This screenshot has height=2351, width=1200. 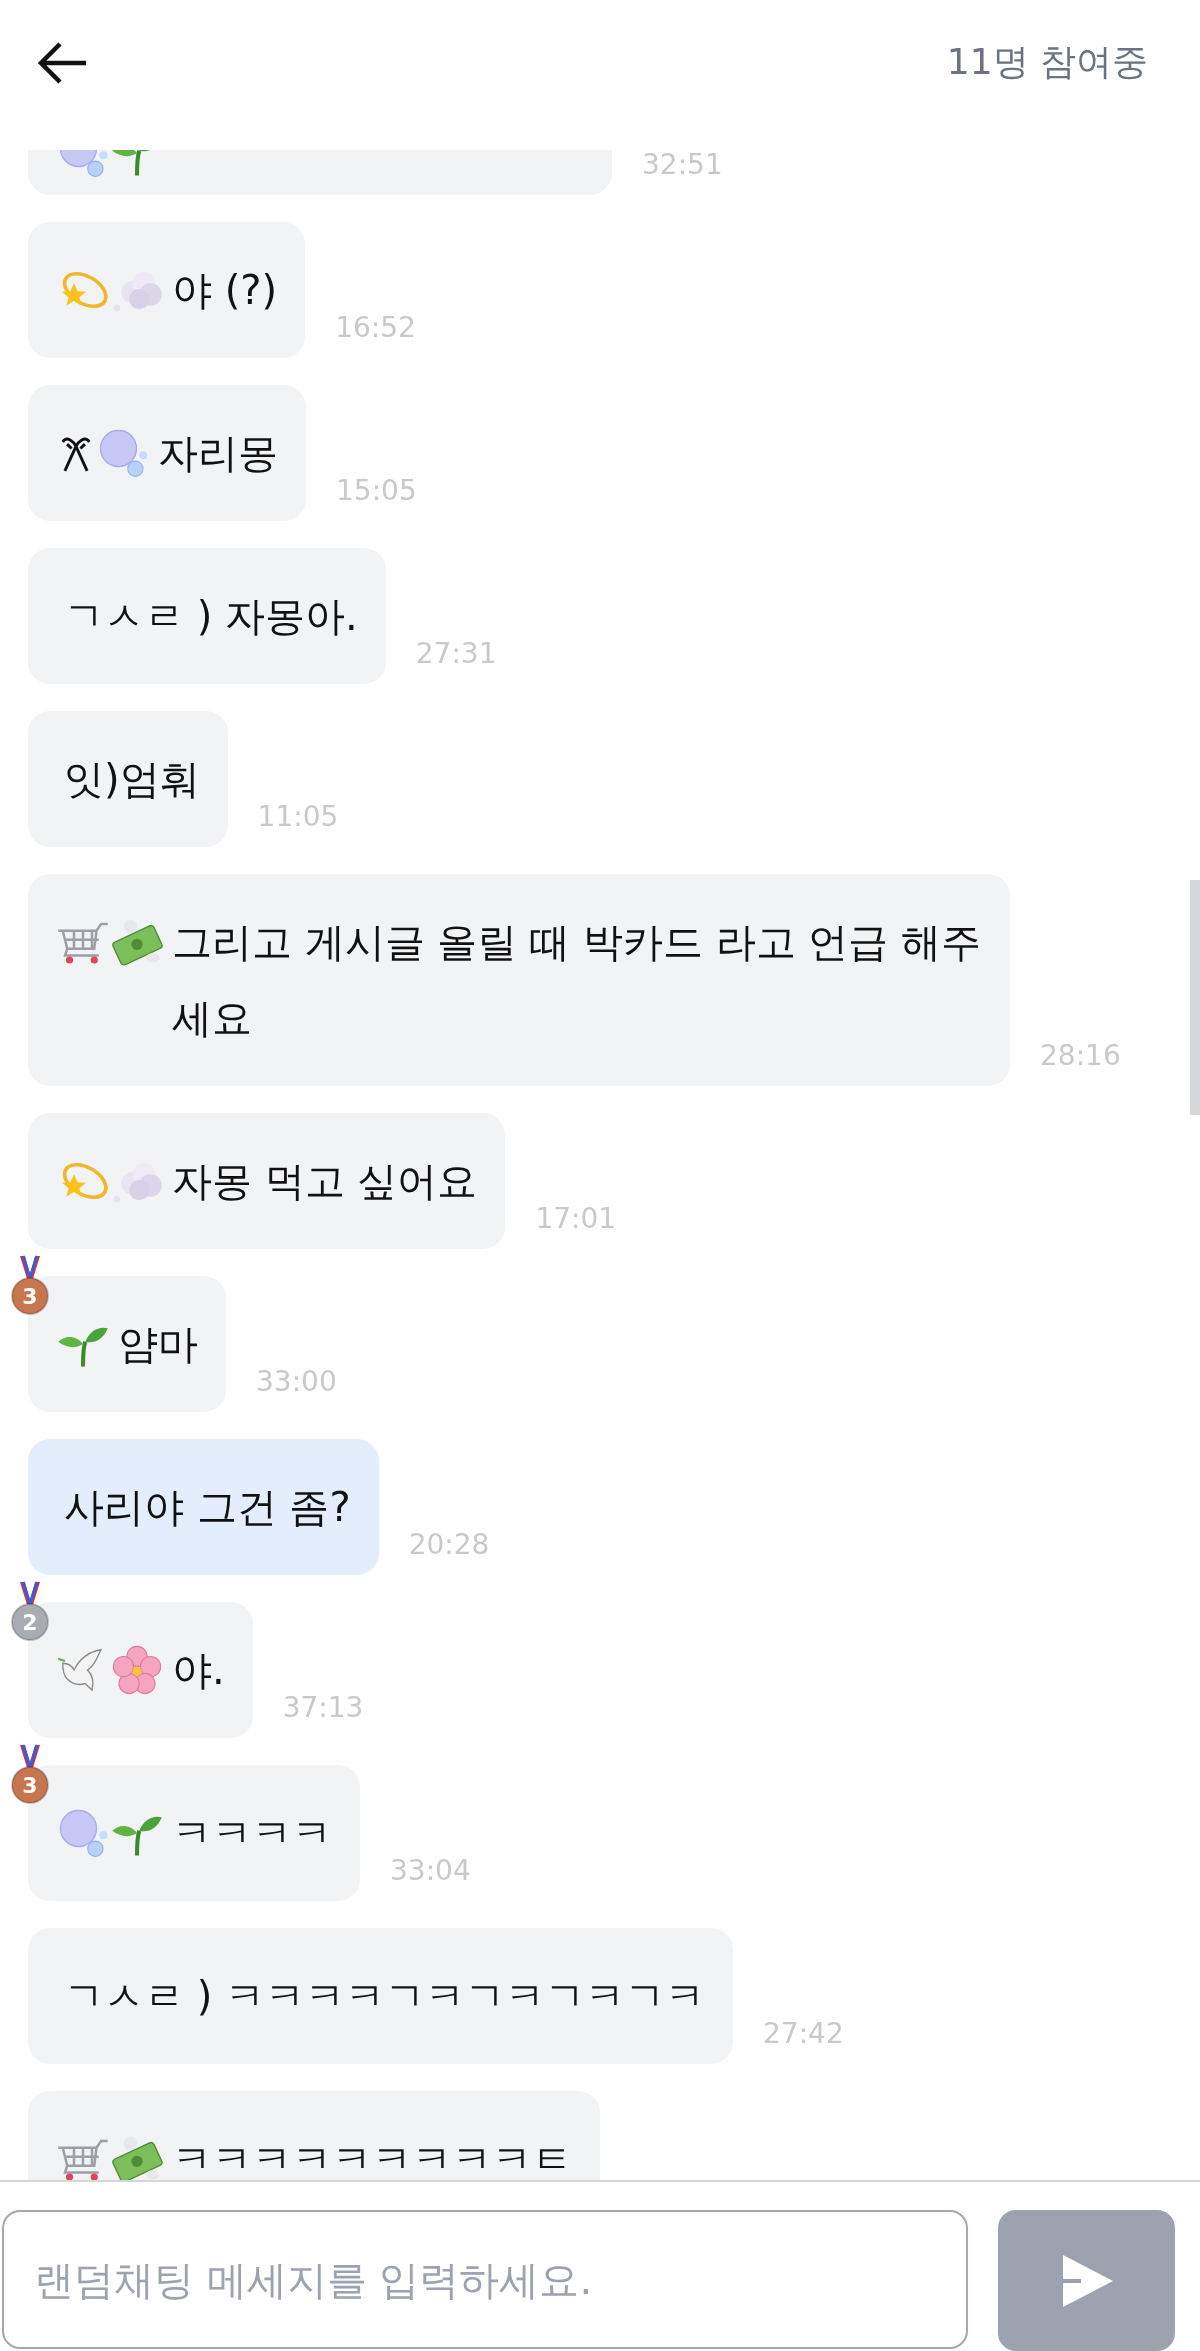 What do you see at coordinates (485, 2279) in the screenshot?
I see `message-input: 랜덤채팅 메세지를 입력하세요.` at bounding box center [485, 2279].